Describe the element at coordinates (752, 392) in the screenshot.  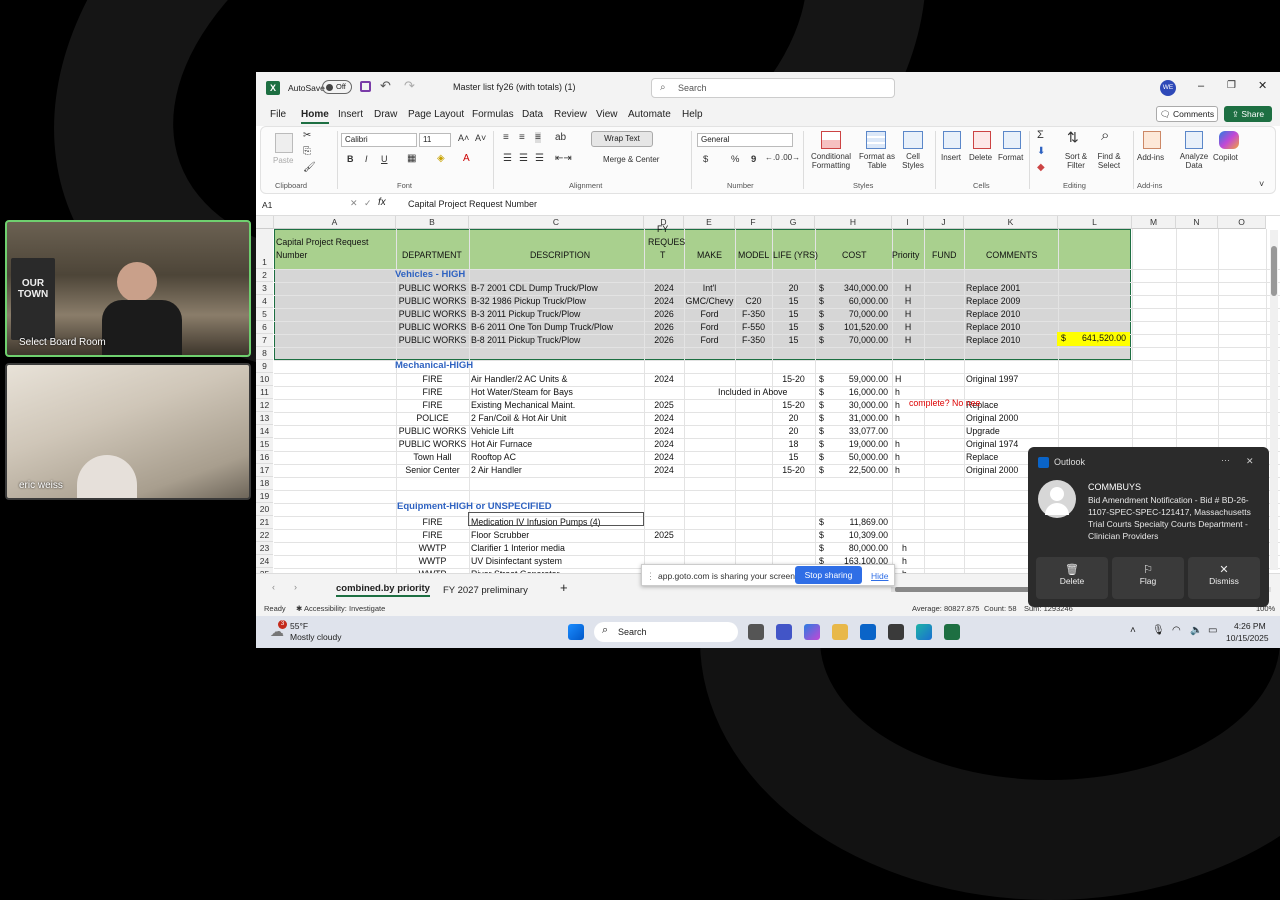
I see `cell-make: Included in Above` at that location.